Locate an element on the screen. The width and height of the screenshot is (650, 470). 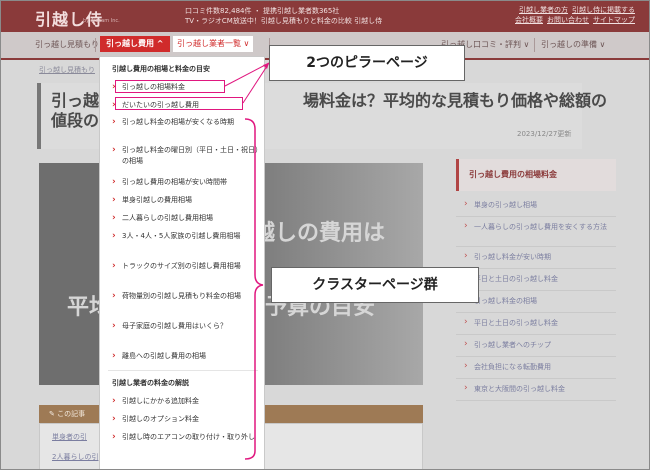
cluster-callout: クラスターページ群 is located at coordinates (375, 285).